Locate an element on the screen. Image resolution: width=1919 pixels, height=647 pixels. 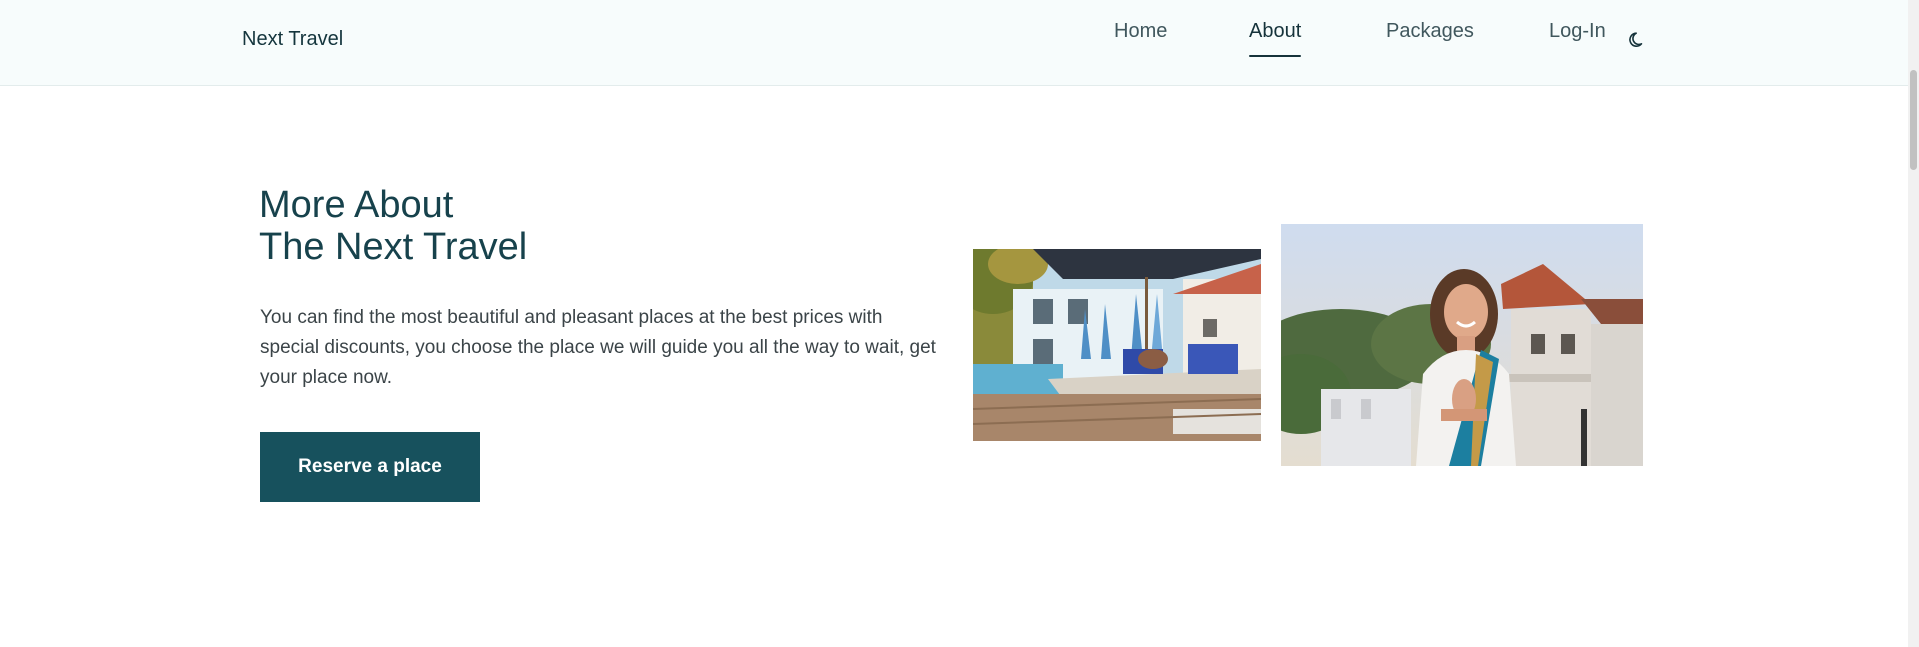
nav-packages: Packages is located at coordinates (1430, 31).